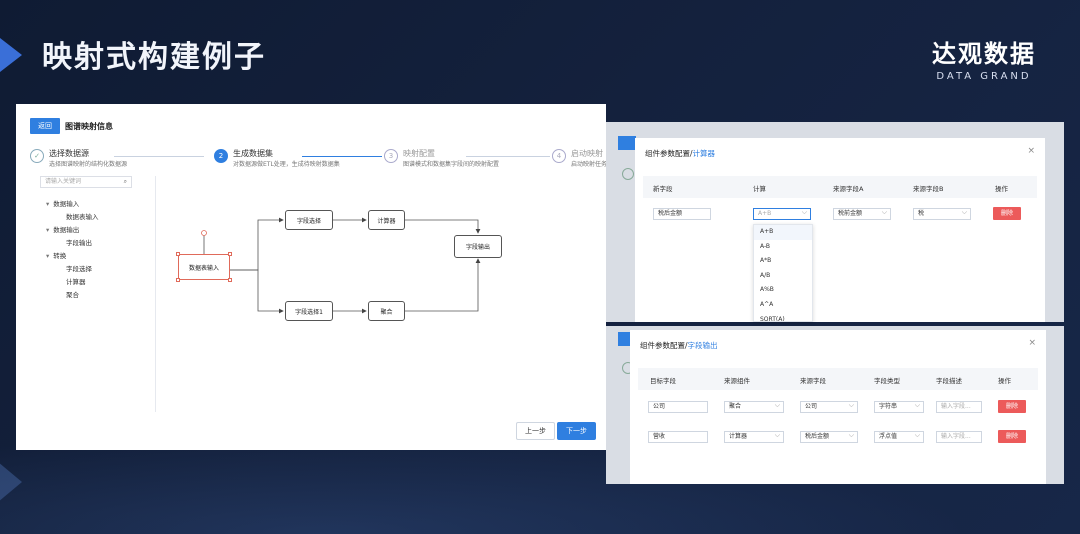 Image resolution: width=1080 pixels, height=534 pixels. What do you see at coordinates (663, 381) in the screenshot?
I see `column-header: 目标字段` at bounding box center [663, 381].